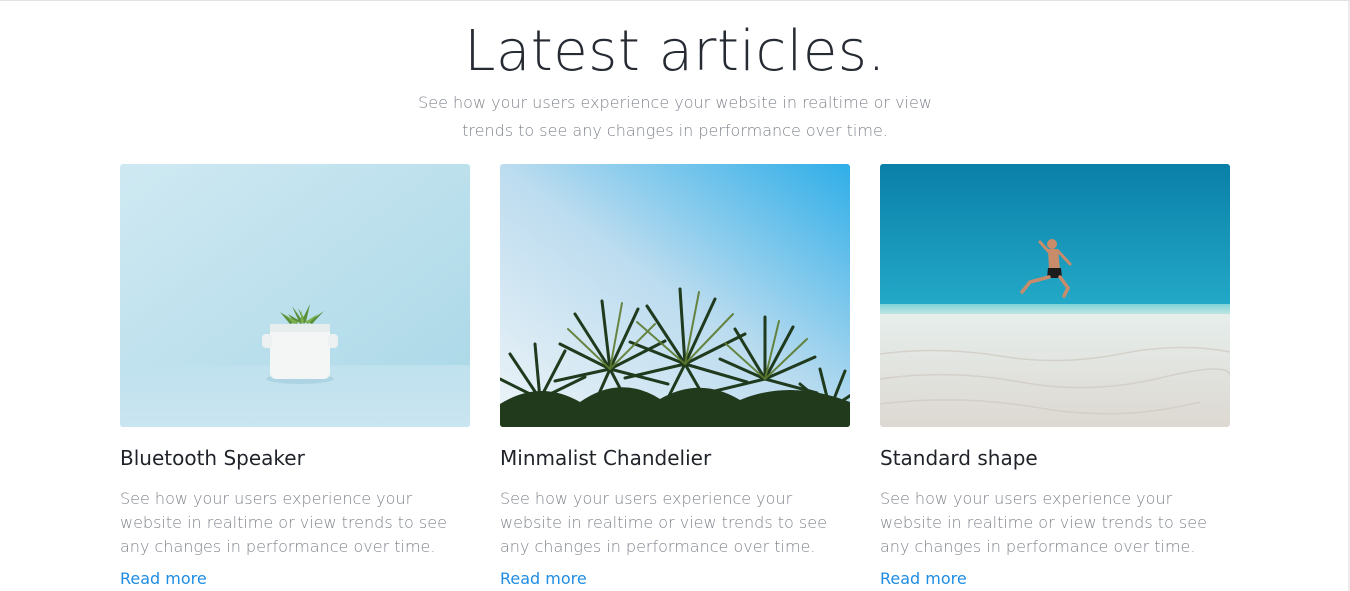  Describe the element at coordinates (1055, 295) in the screenshot. I see `article-image-beach` at that location.